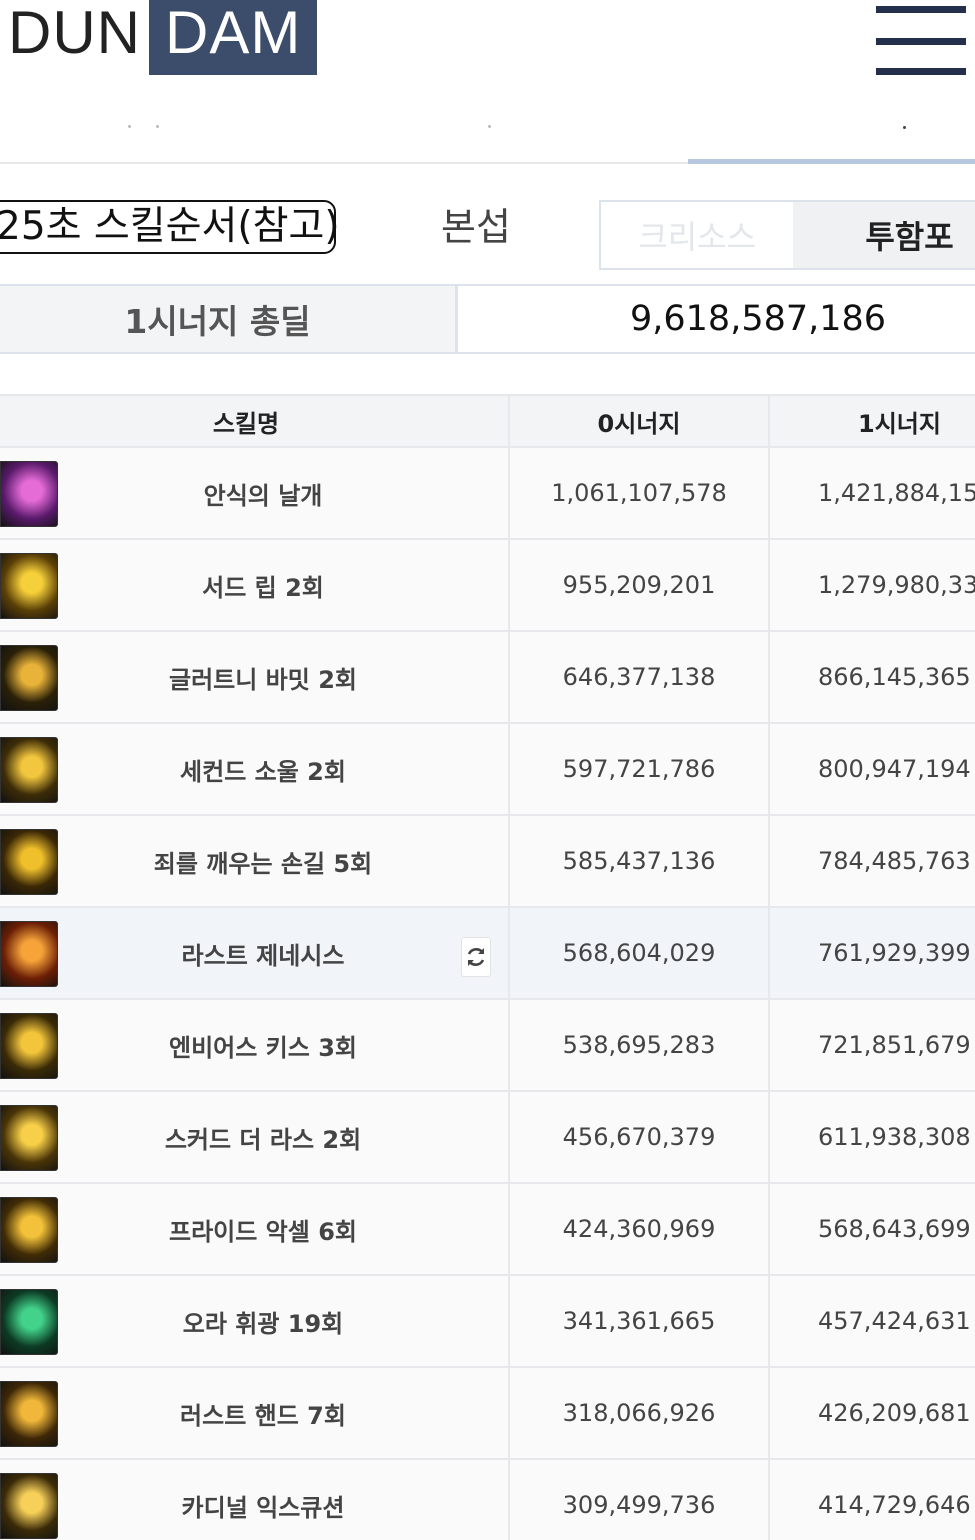 The width and height of the screenshot is (975, 1540). What do you see at coordinates (263, 771) in the screenshot?
I see `skill-name: 세컨드 소울 2회` at bounding box center [263, 771].